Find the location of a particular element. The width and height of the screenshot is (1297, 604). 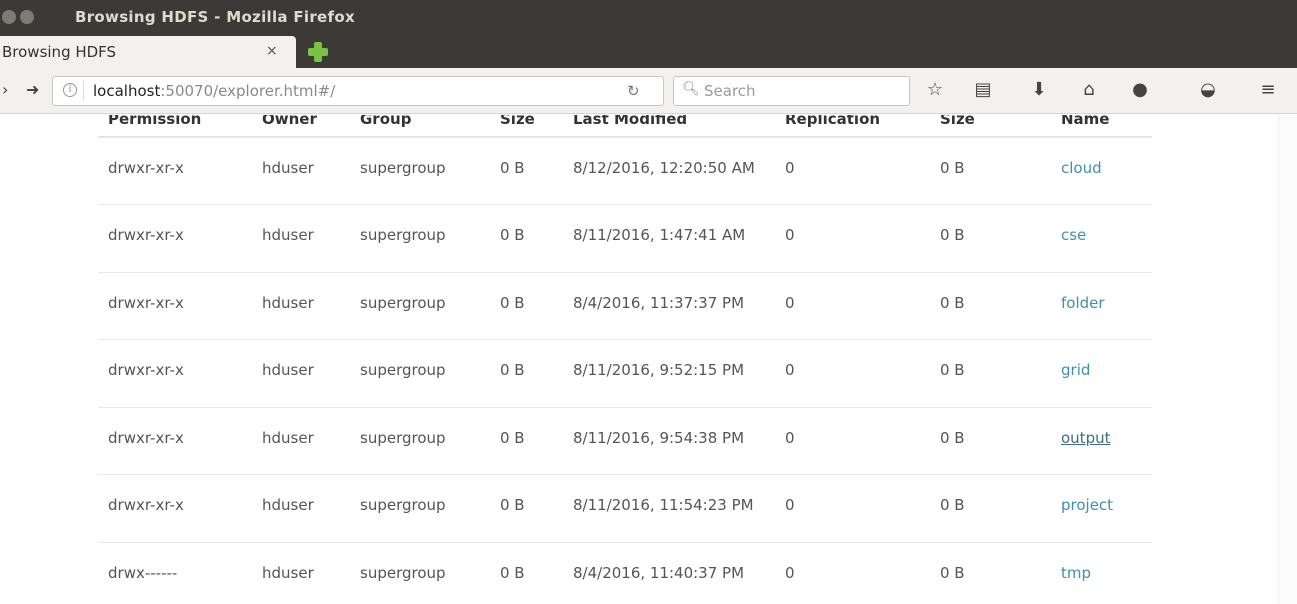

url-path: :50070/explorer.html#/ is located at coordinates (248, 91).